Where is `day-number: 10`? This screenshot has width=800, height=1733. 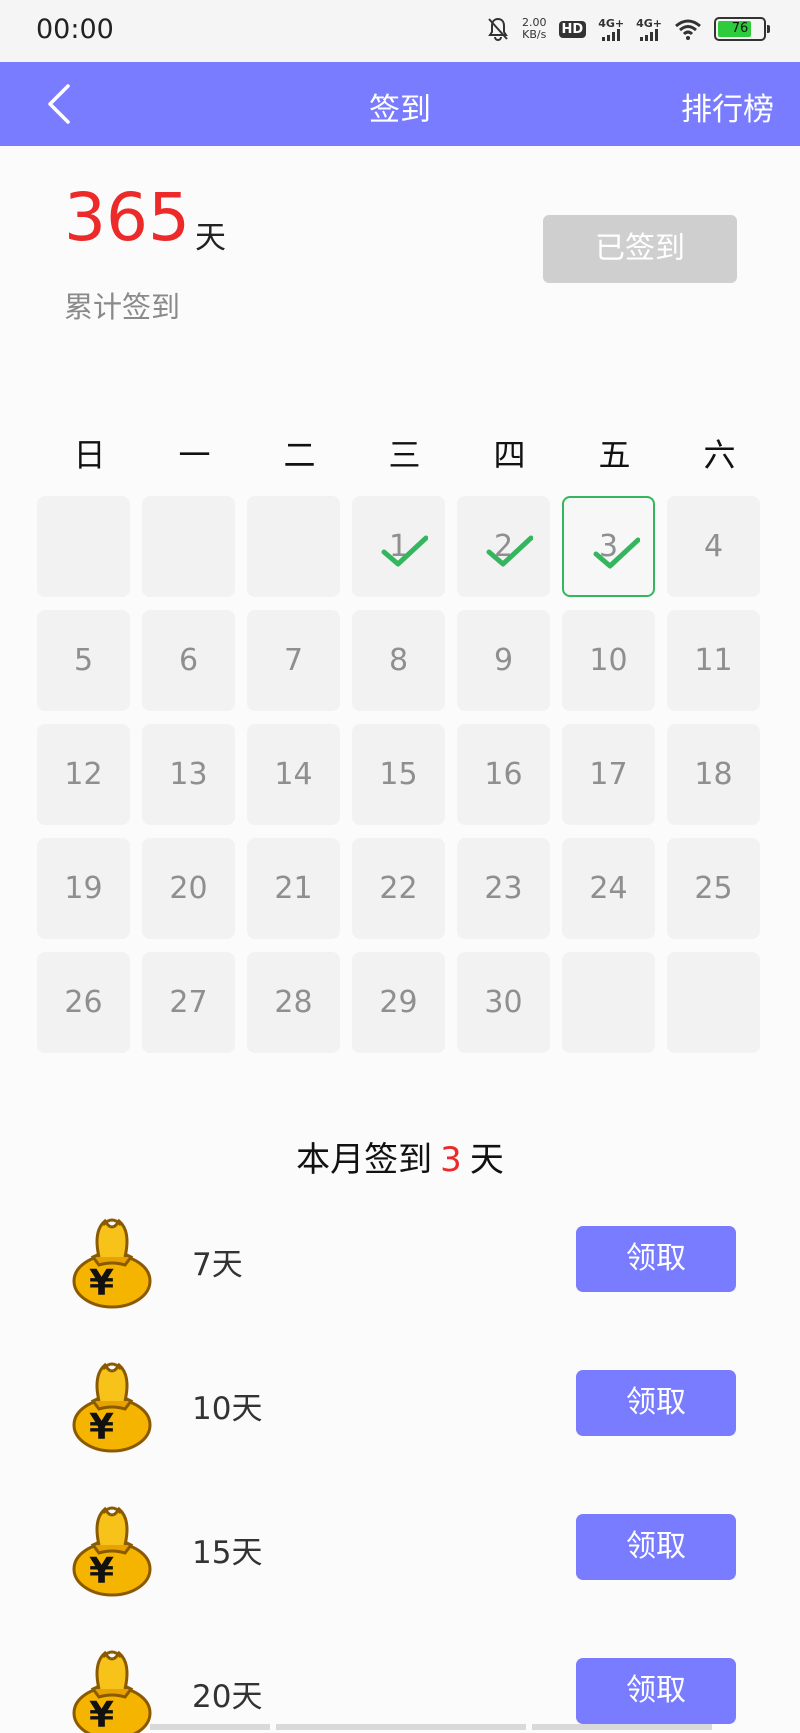
day-number: 10 is located at coordinates (608, 660).